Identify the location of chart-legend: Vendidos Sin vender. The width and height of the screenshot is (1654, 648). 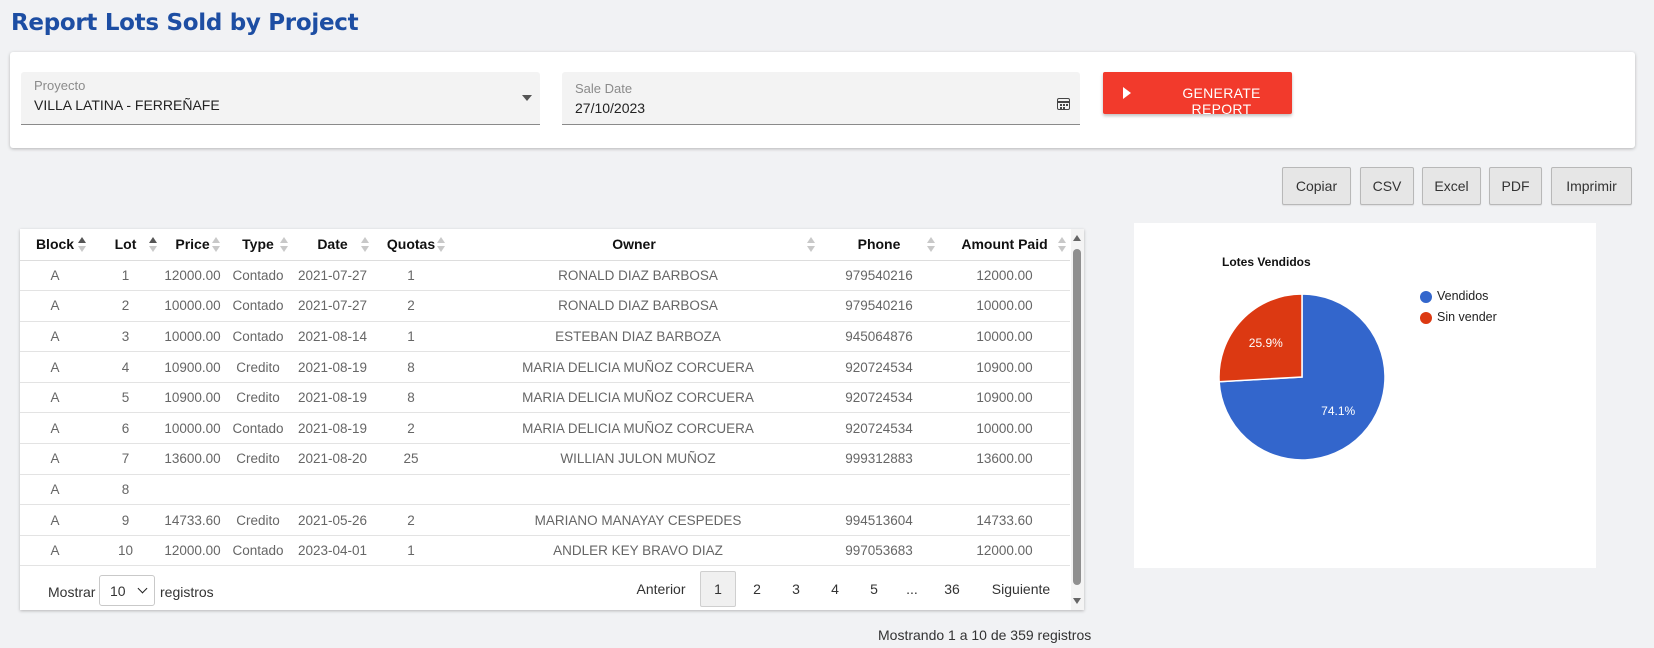
(1458, 310).